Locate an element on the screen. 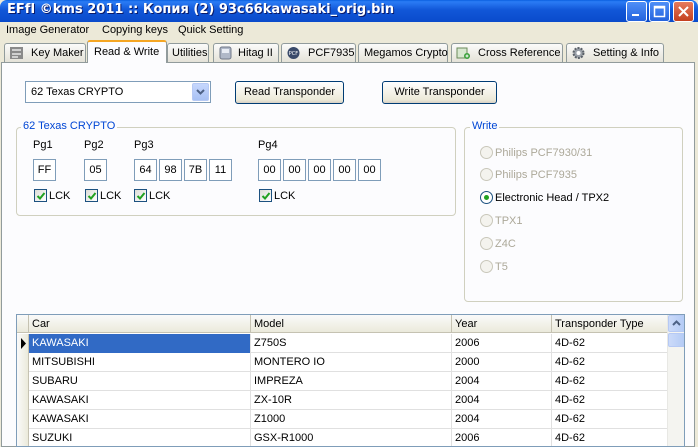  minimize-button is located at coordinates (636, 11).